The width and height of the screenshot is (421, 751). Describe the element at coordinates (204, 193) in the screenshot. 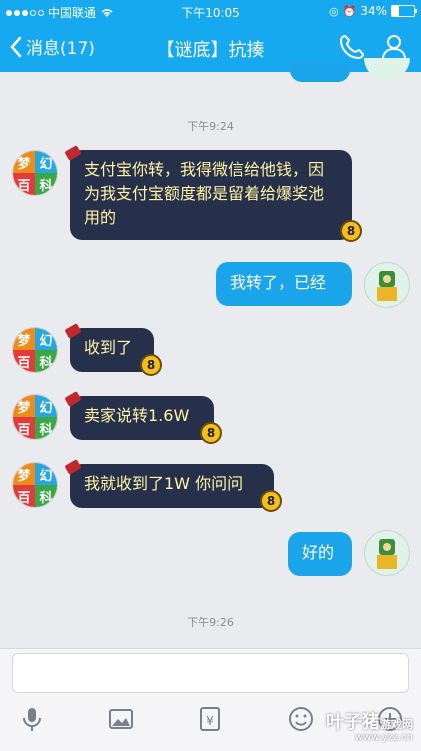

I see `message-text: 支付宝你转，我得微信给他钱，因为我支付宝额度都是留着给爆奖池用的` at that location.